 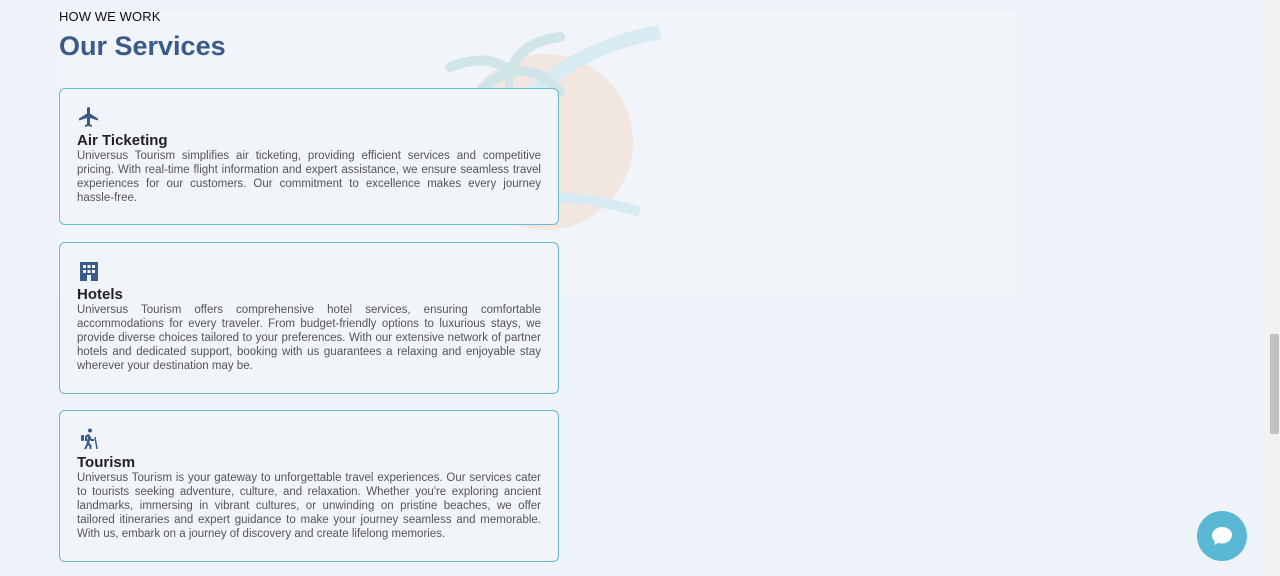 What do you see at coordinates (122, 140) in the screenshot?
I see `service-title: Air Ticketing` at bounding box center [122, 140].